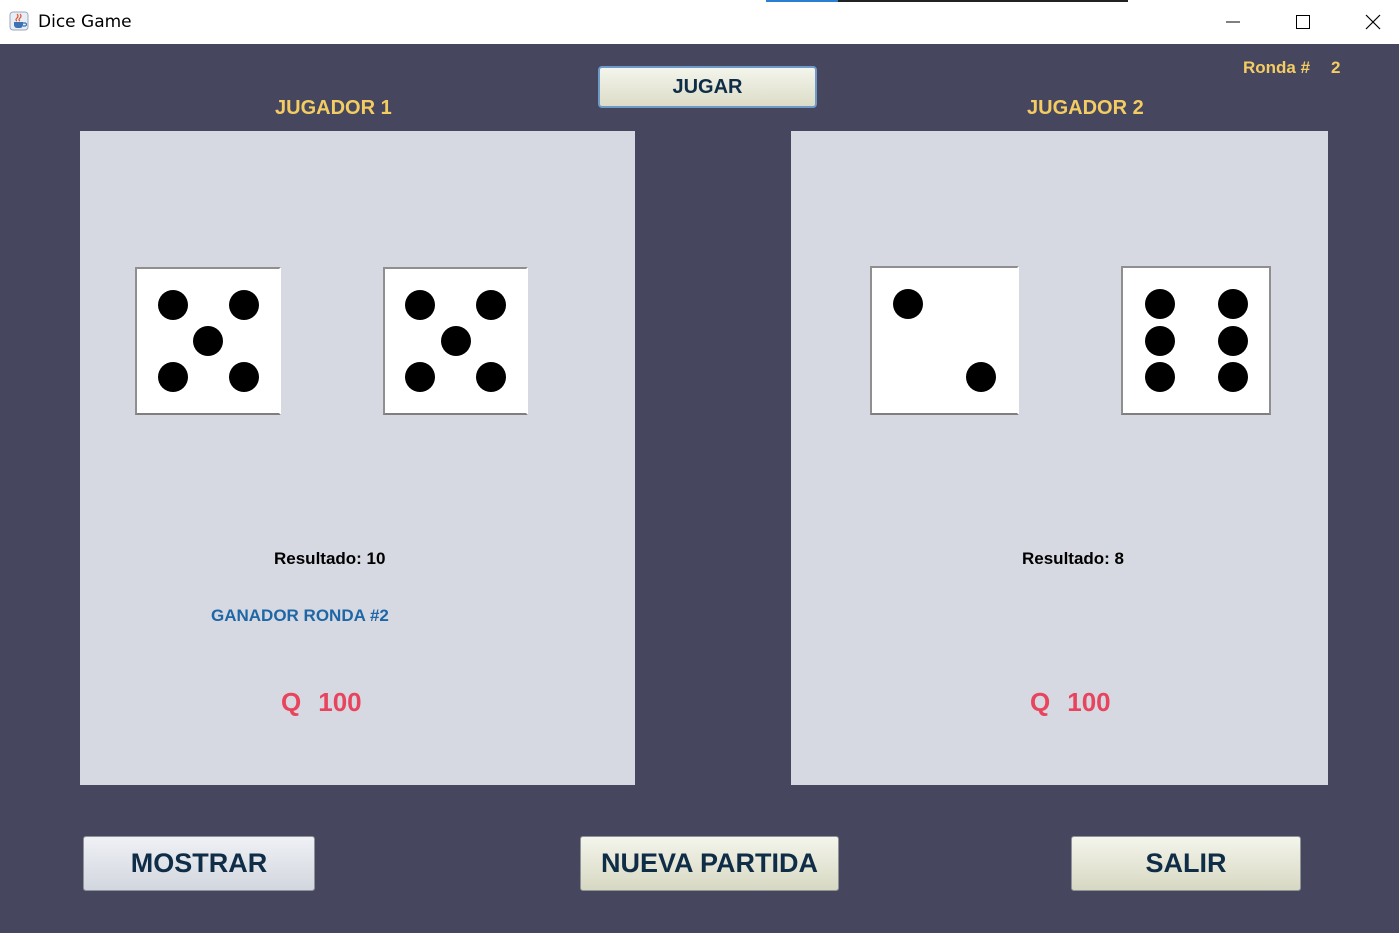 The width and height of the screenshot is (1399, 933). What do you see at coordinates (709, 863) in the screenshot?
I see `new-game-button: NUEVA PARTIDA` at bounding box center [709, 863].